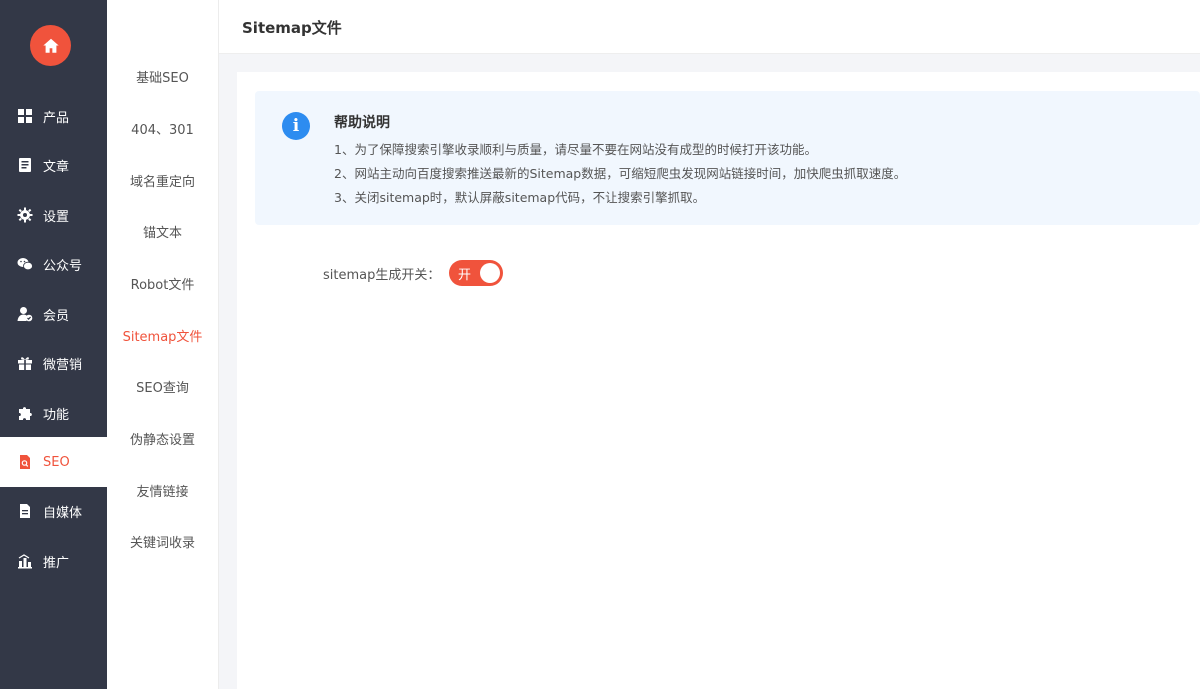 The width and height of the screenshot is (1200, 689). What do you see at coordinates (490, 273) in the screenshot?
I see `toggle-knob` at bounding box center [490, 273].